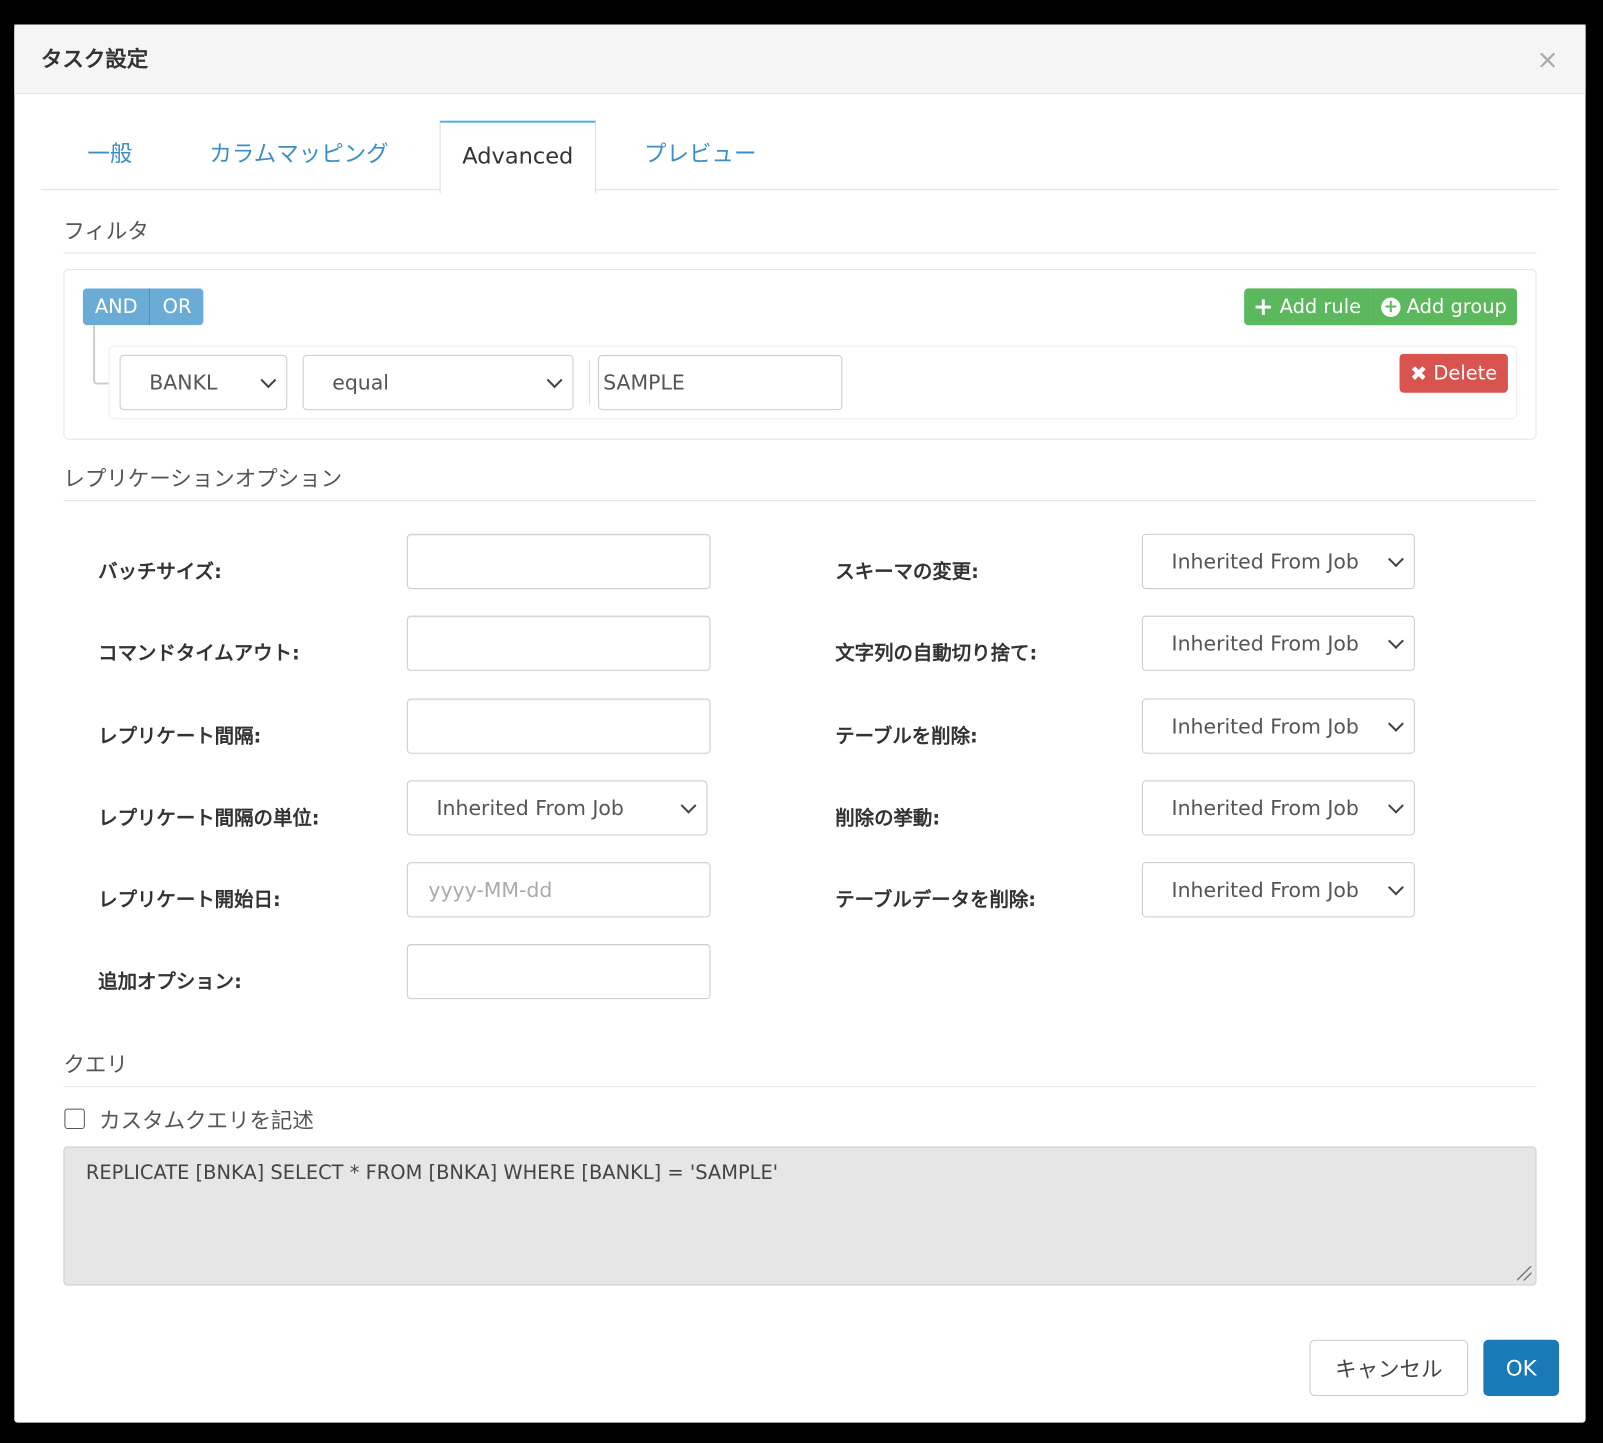 This screenshot has height=1443, width=1603. What do you see at coordinates (1263, 307) in the screenshot?
I see `plus-icon: +` at bounding box center [1263, 307].